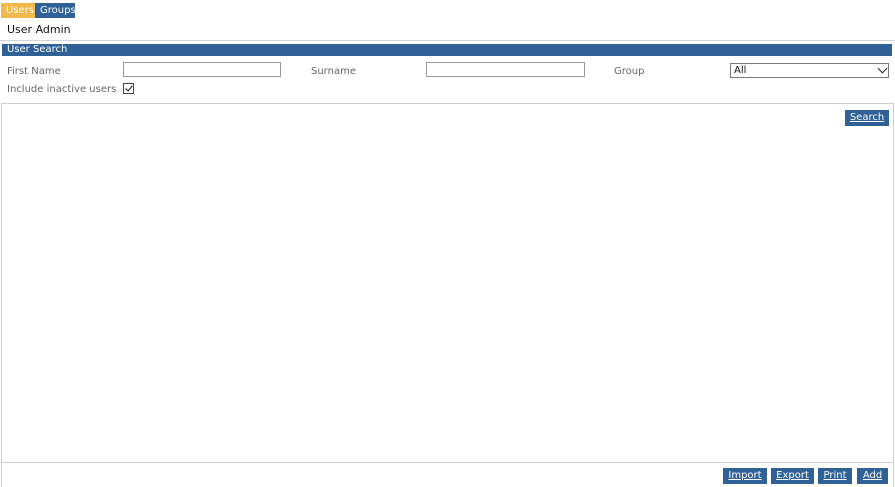  Describe the element at coordinates (447, 50) in the screenshot. I see `user-search-header: User Search` at that location.